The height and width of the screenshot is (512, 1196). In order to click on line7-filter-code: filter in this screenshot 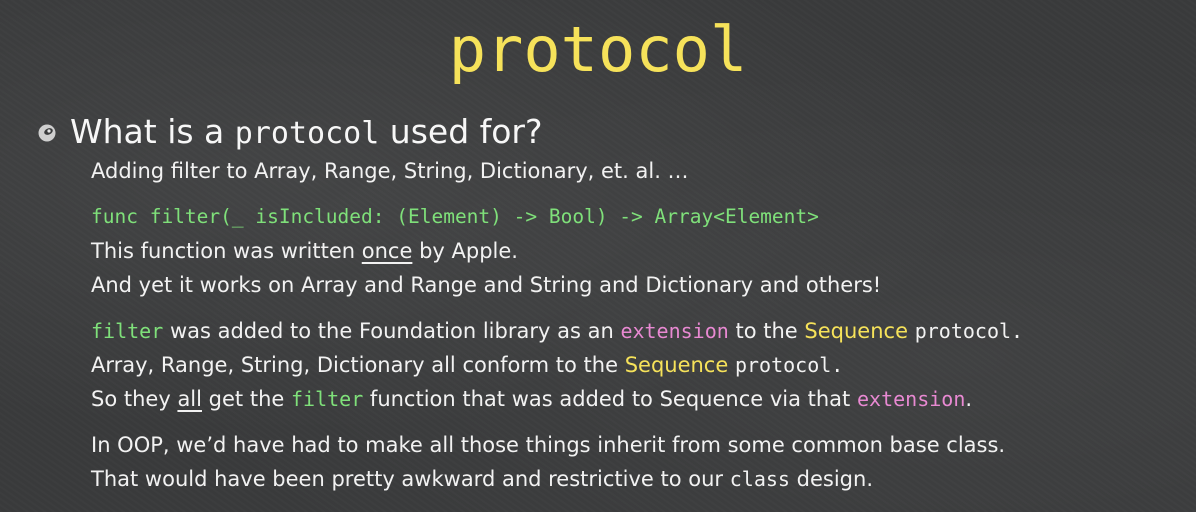, I will do `click(327, 399)`.